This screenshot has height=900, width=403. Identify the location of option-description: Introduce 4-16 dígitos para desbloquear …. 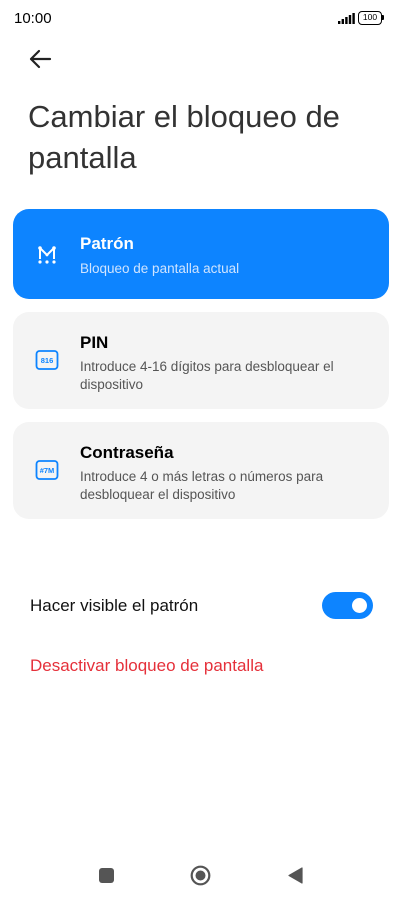
(207, 375).